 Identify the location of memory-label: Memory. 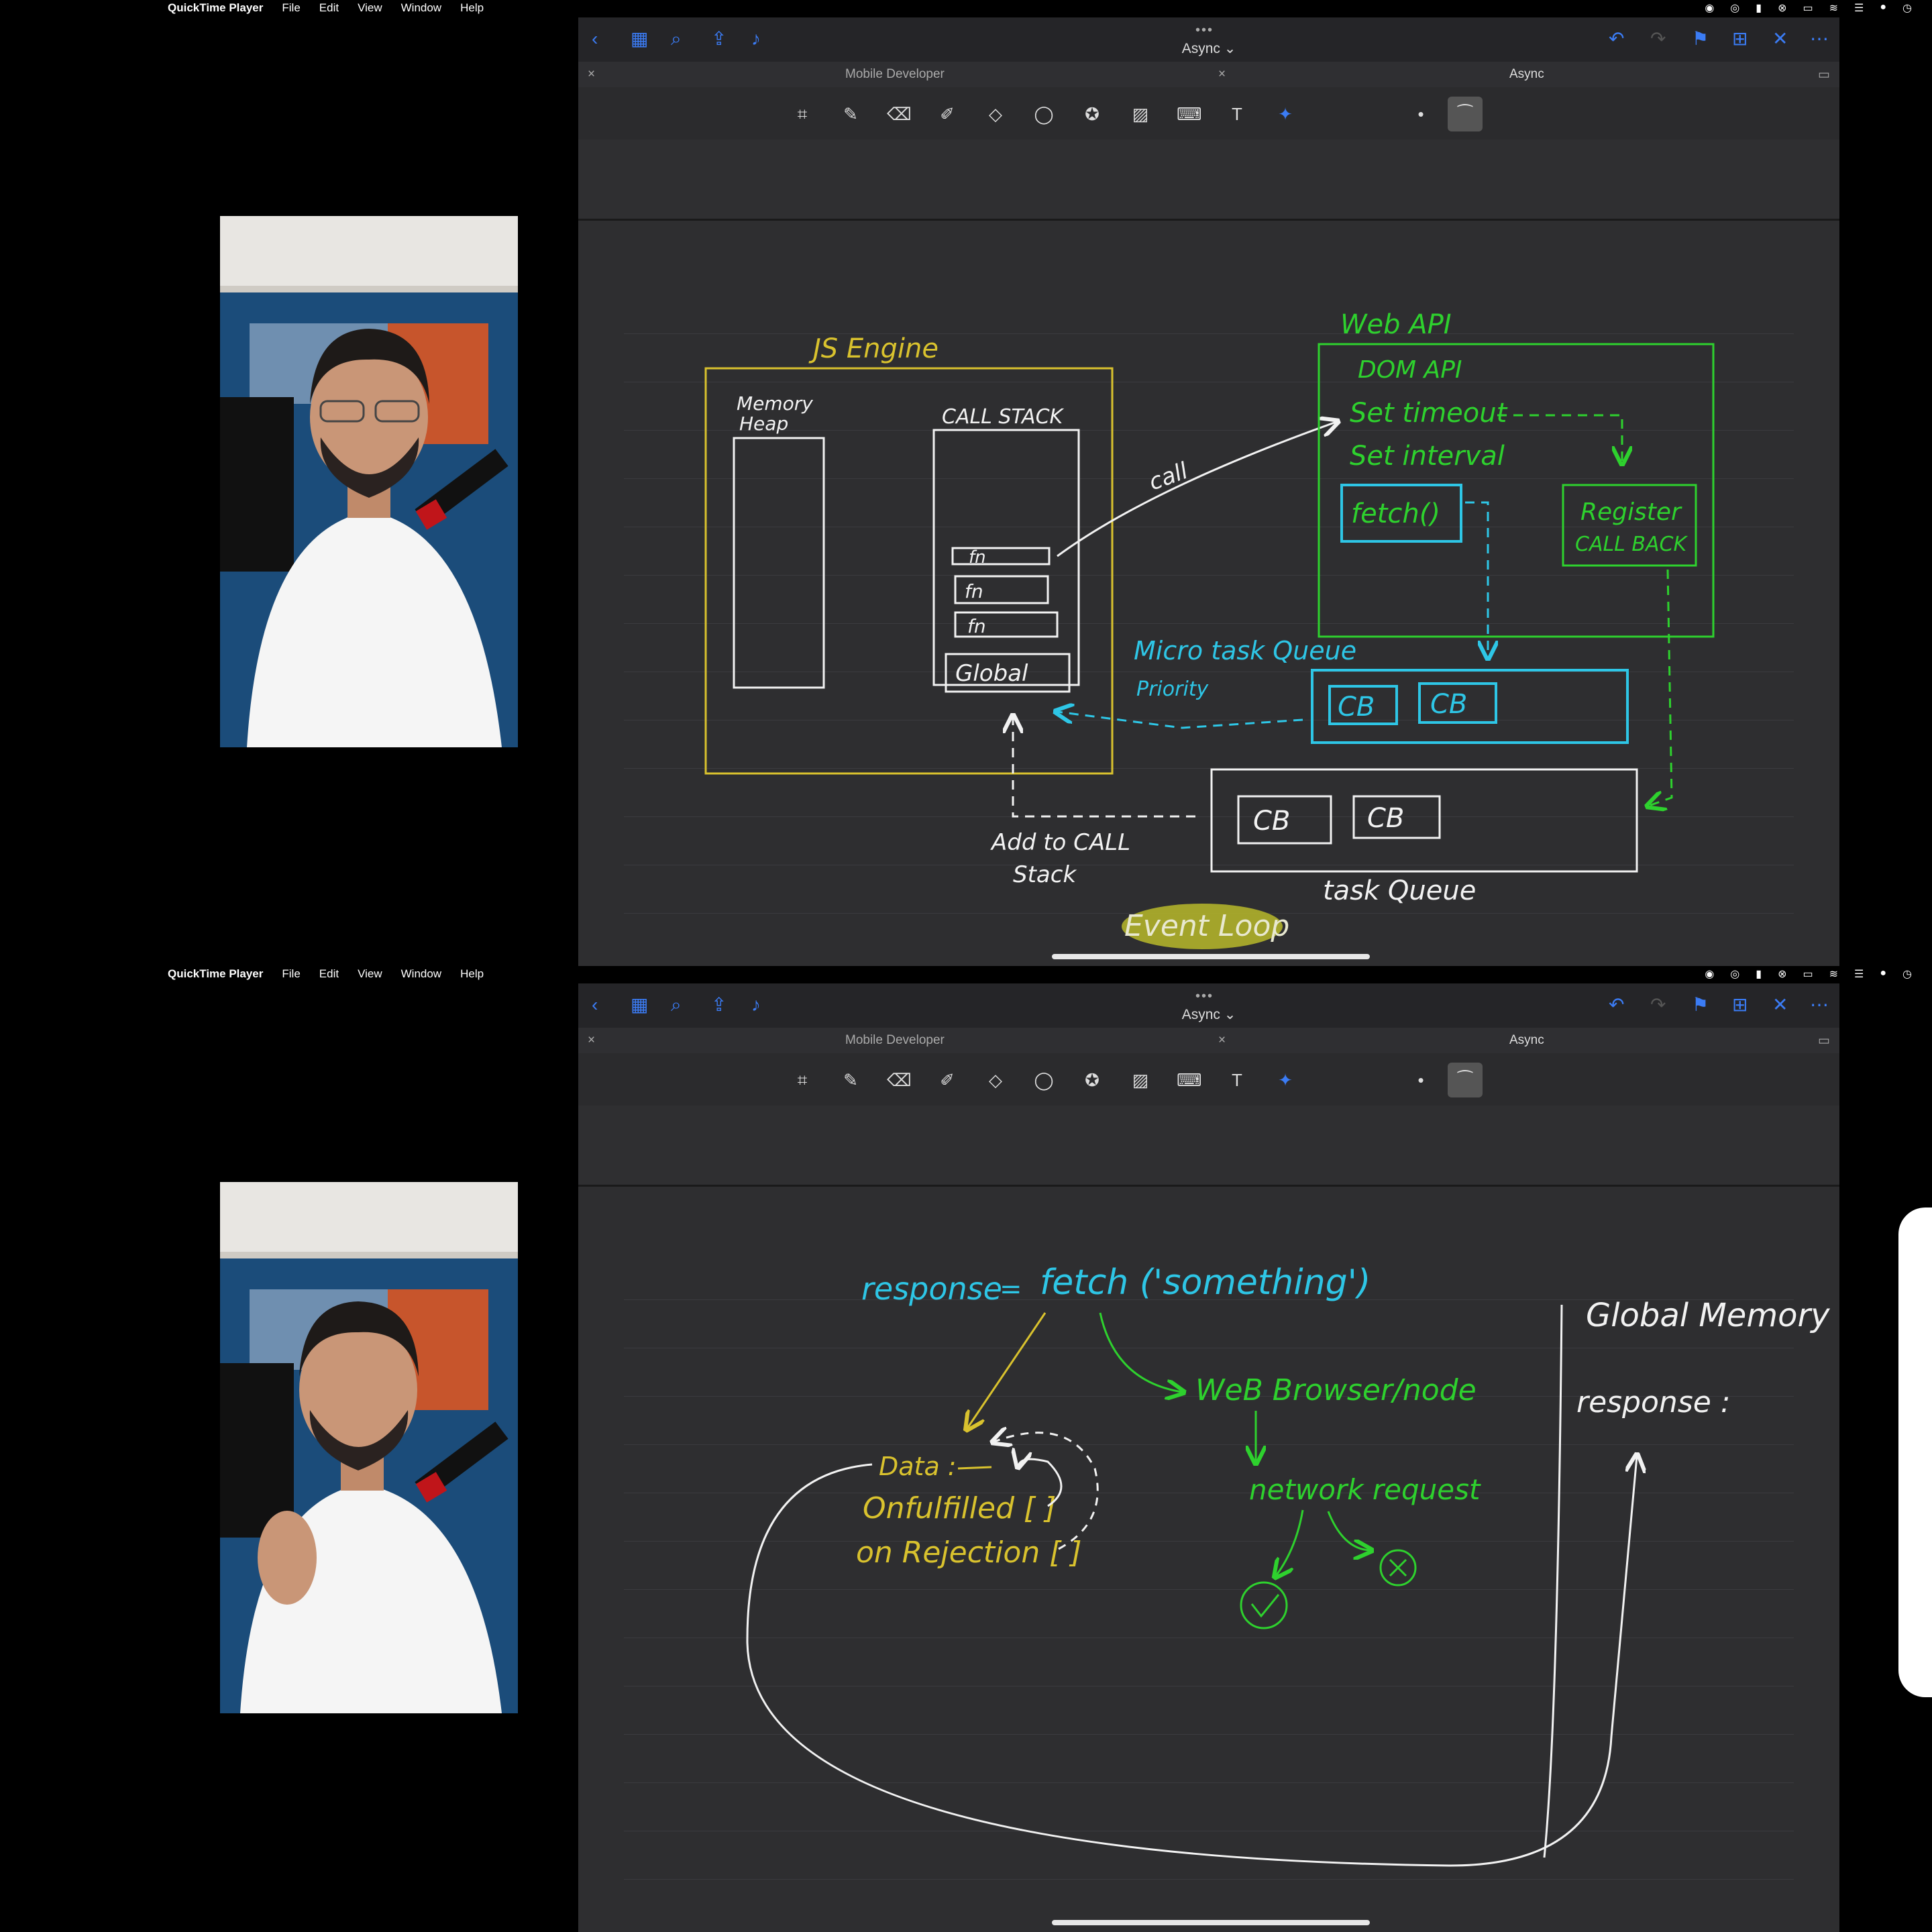
(775, 403).